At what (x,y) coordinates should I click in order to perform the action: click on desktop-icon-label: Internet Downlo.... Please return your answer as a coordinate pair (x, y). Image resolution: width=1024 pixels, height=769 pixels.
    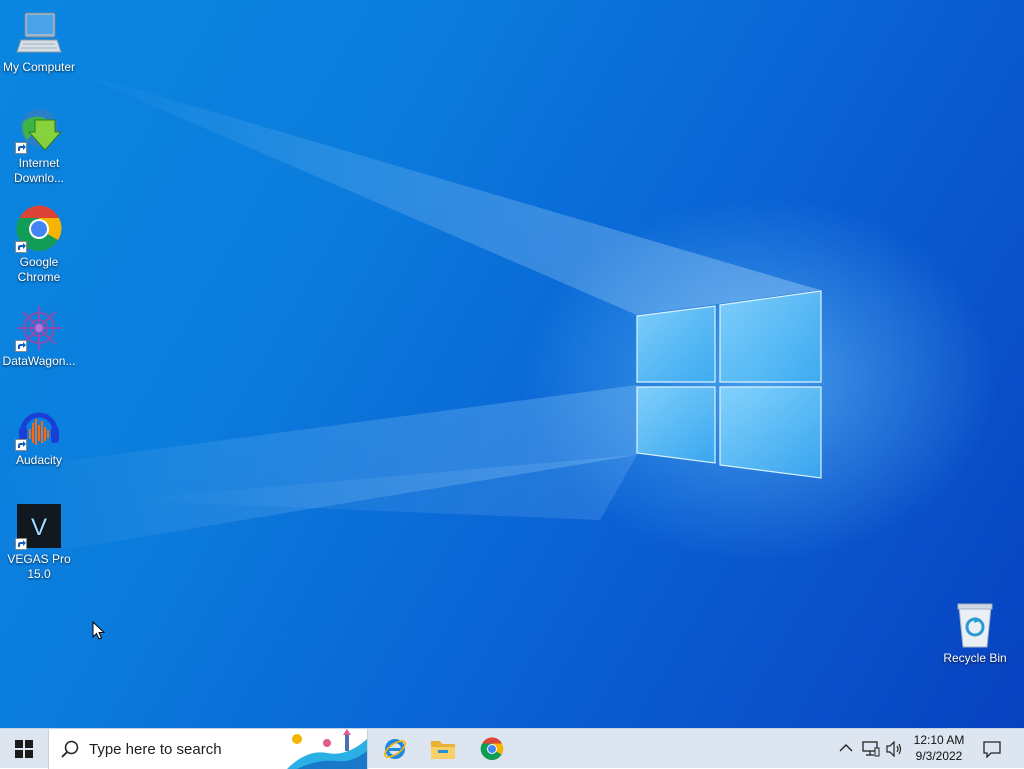
    Looking at the image, I should click on (39, 170).